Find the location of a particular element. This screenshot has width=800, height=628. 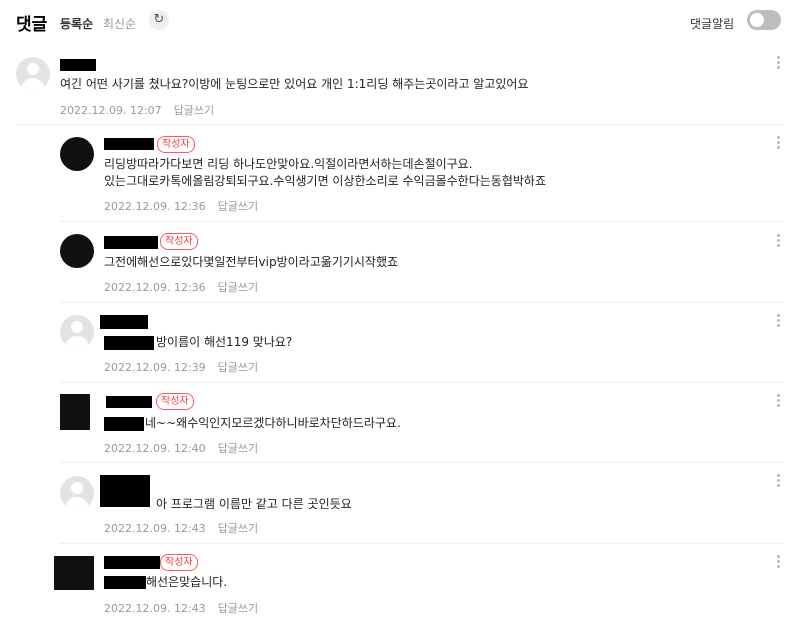

comments-header: 댓글 등록순 최신순 ↻ 댓글알림 is located at coordinates (400, 21).